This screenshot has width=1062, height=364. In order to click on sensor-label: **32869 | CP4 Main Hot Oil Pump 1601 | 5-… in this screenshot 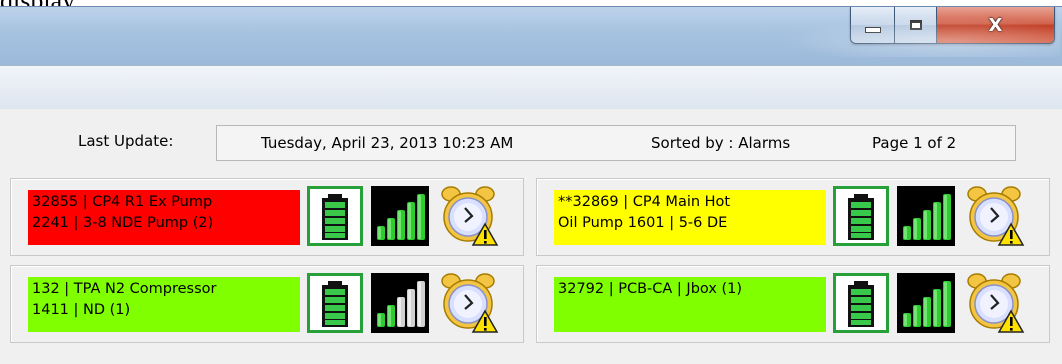, I will do `click(690, 217)`.